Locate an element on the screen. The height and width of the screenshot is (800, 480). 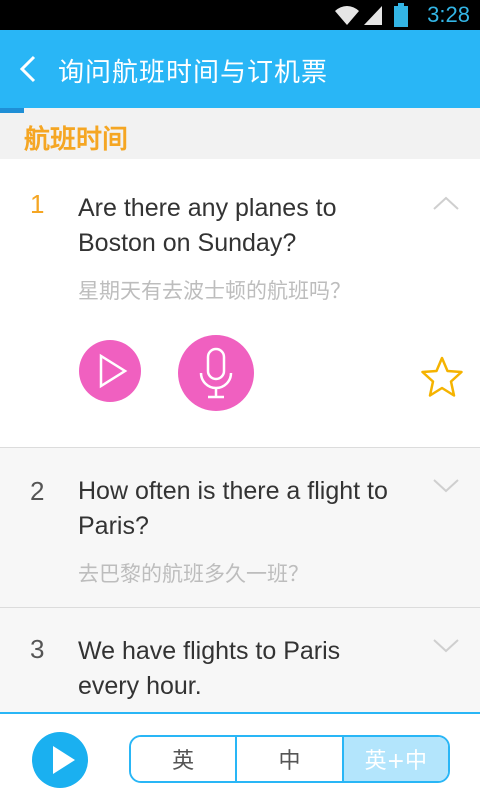
mode-option-both: 英+中 is located at coordinates (395, 759).